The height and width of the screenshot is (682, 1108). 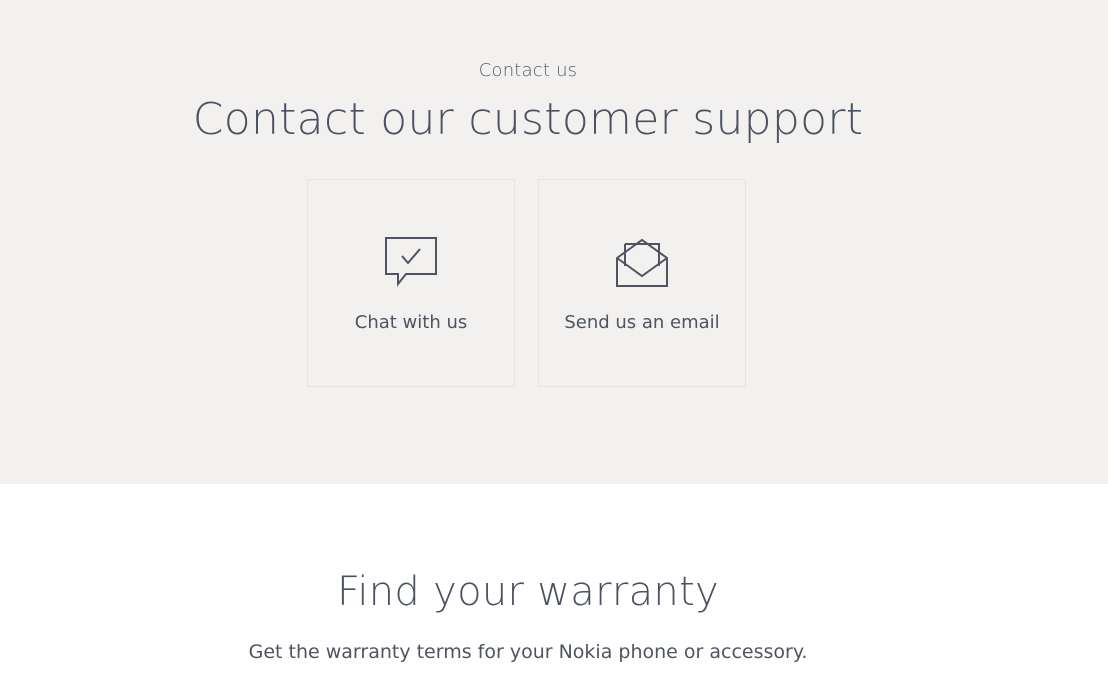 I want to click on send-email-label: Send us an email, so click(x=642, y=322).